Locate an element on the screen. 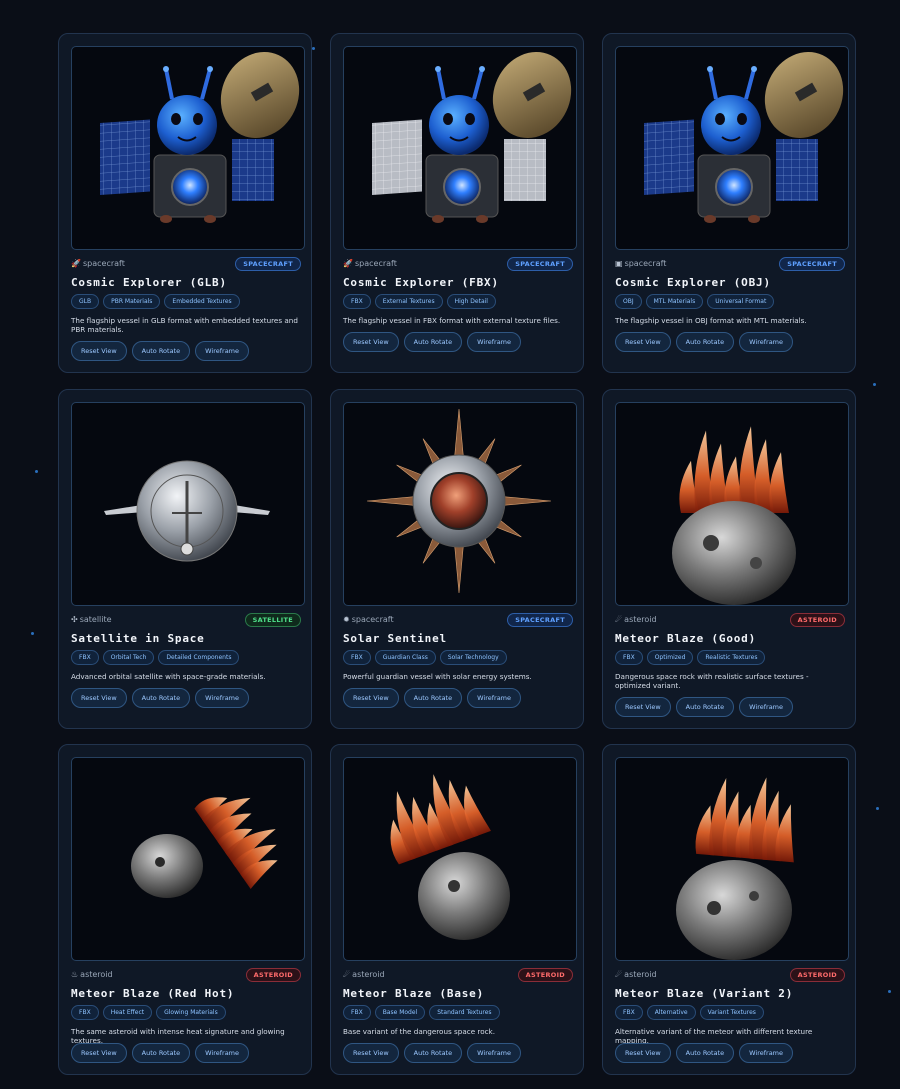 The height and width of the screenshot is (1089, 900). meteor-model is located at coordinates (204, 847).